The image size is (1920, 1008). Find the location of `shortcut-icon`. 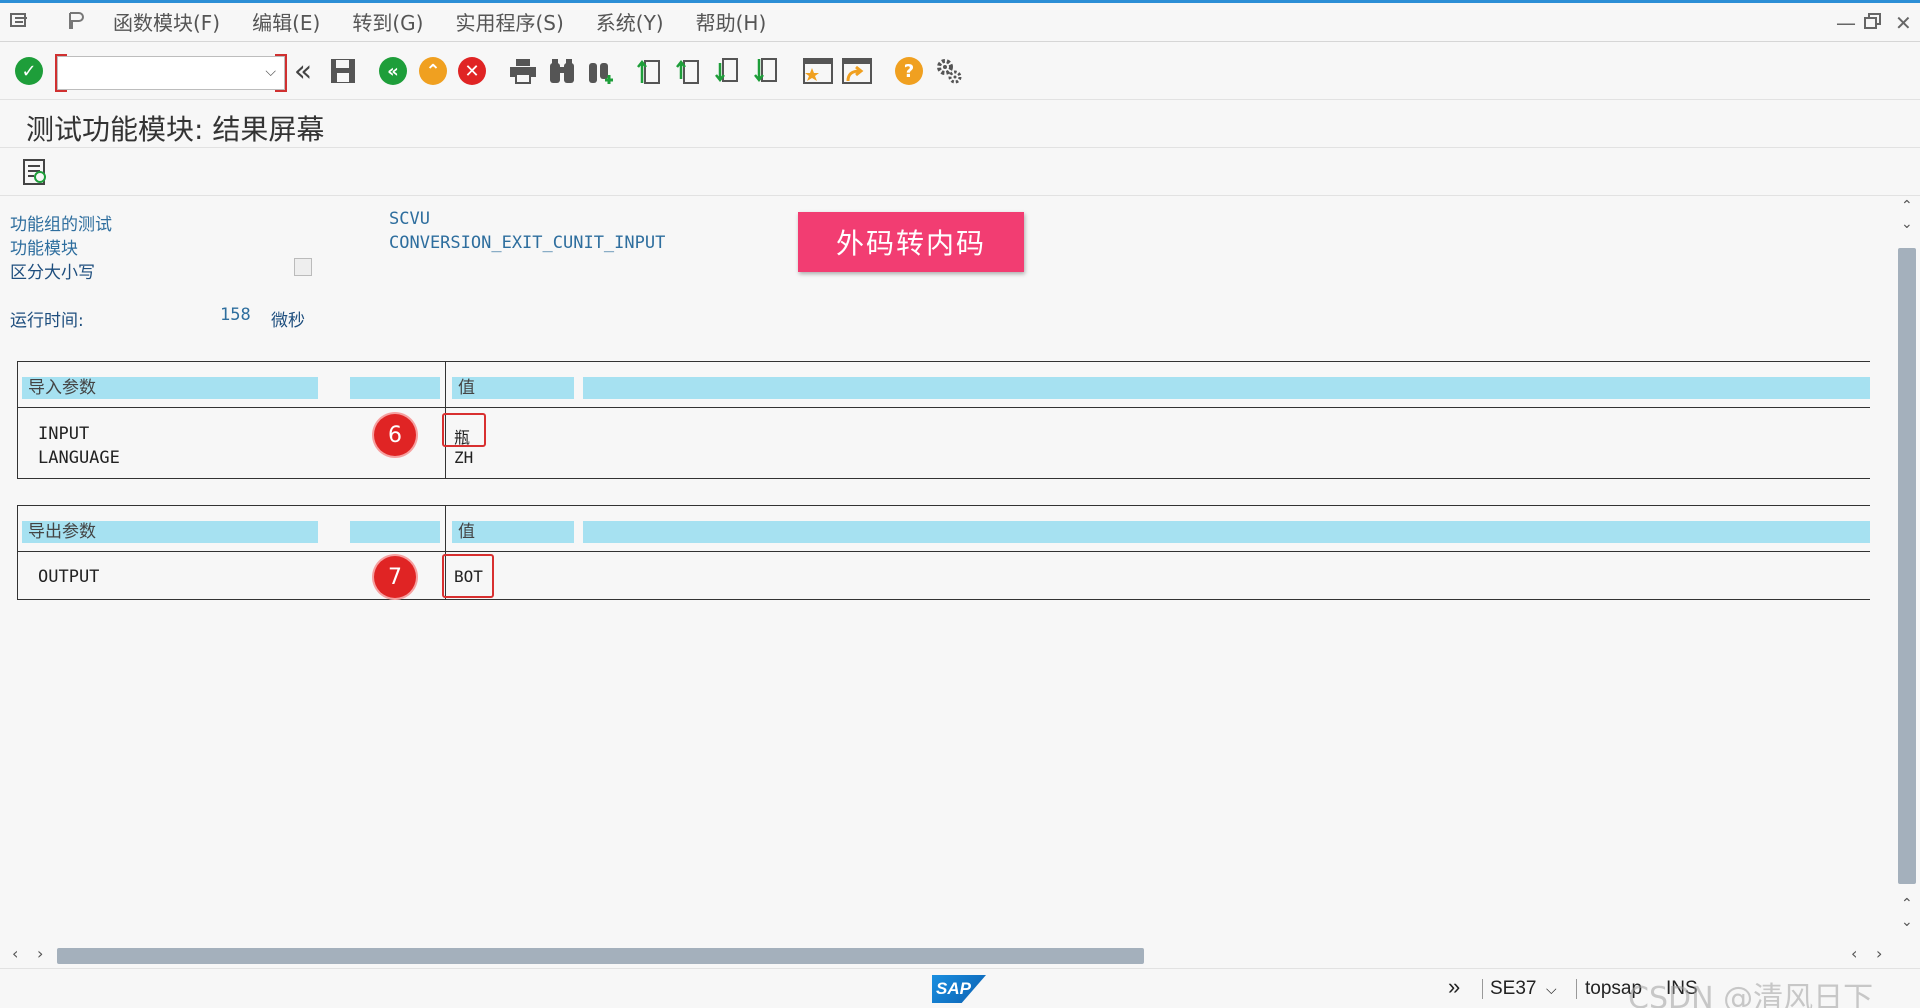

shortcut-icon is located at coordinates (857, 71).